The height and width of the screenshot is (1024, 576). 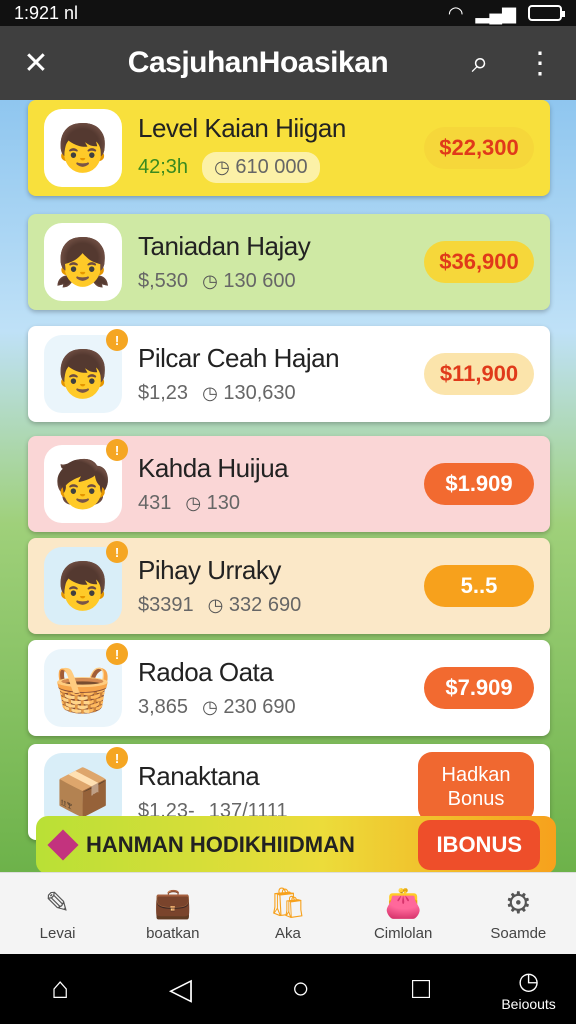 What do you see at coordinates (46, 12) in the screenshot?
I see `status-time: 1:921 nl` at bounding box center [46, 12].